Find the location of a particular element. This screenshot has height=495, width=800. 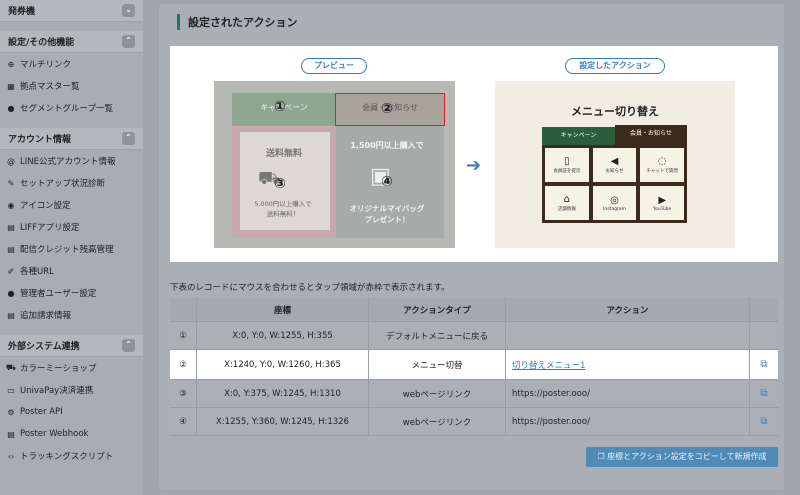

sidebar-item-poster-webhook: ▤ Poster Webhook is located at coordinates (71, 434).